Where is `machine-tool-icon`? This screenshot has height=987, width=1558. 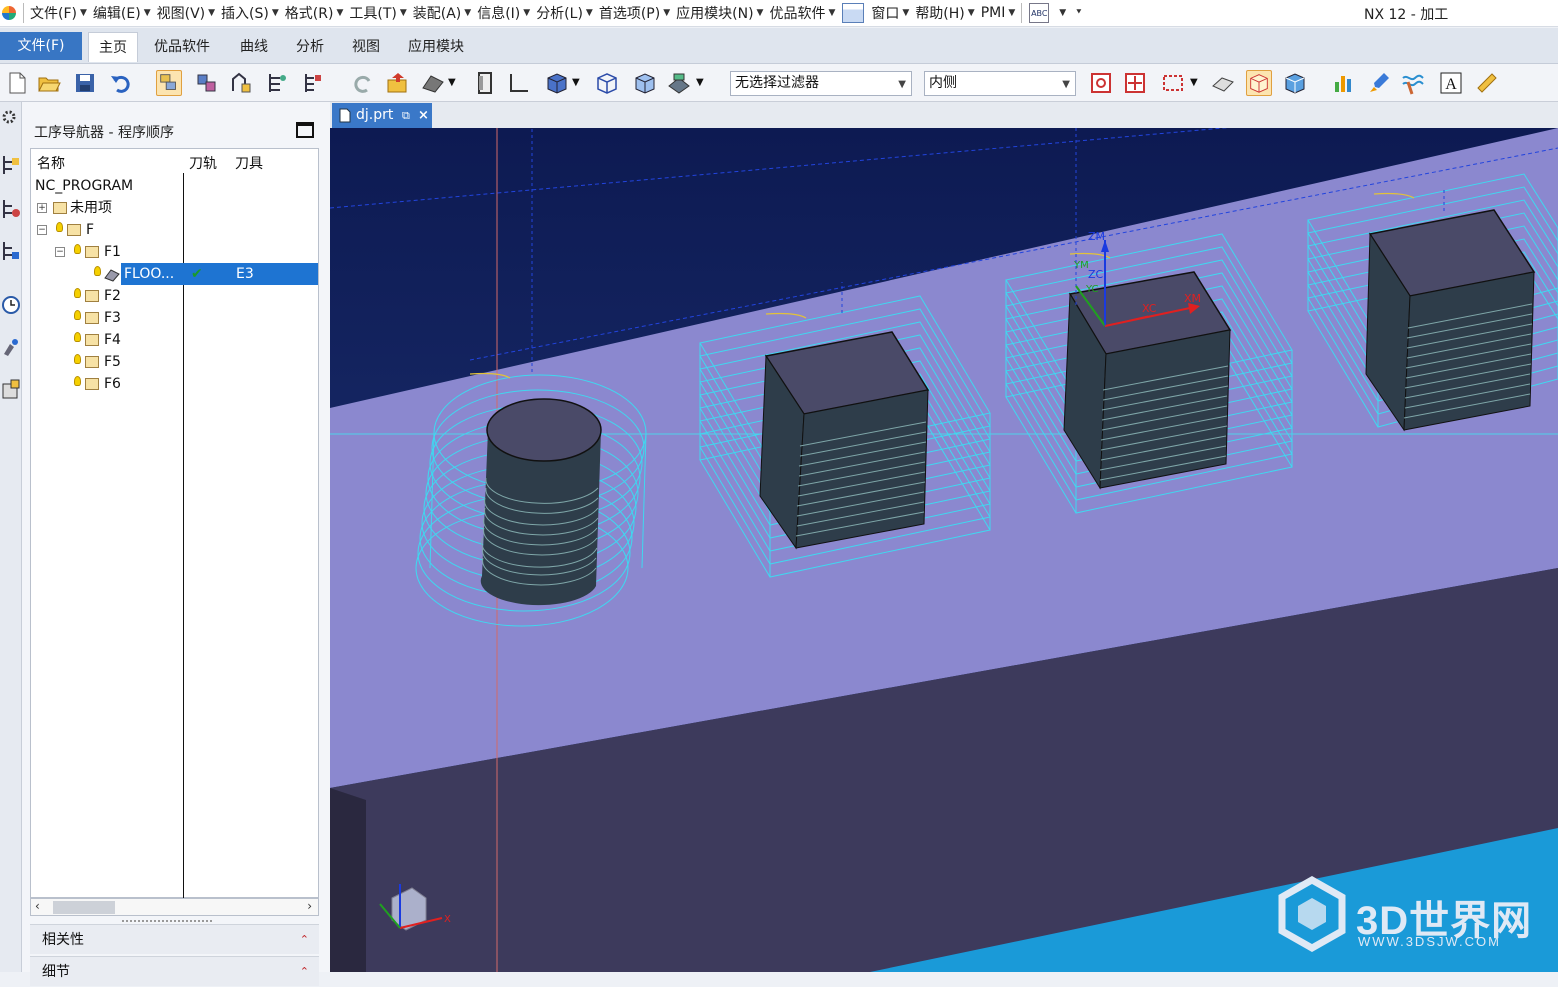 machine-tool-icon is located at coordinates (11, 347).